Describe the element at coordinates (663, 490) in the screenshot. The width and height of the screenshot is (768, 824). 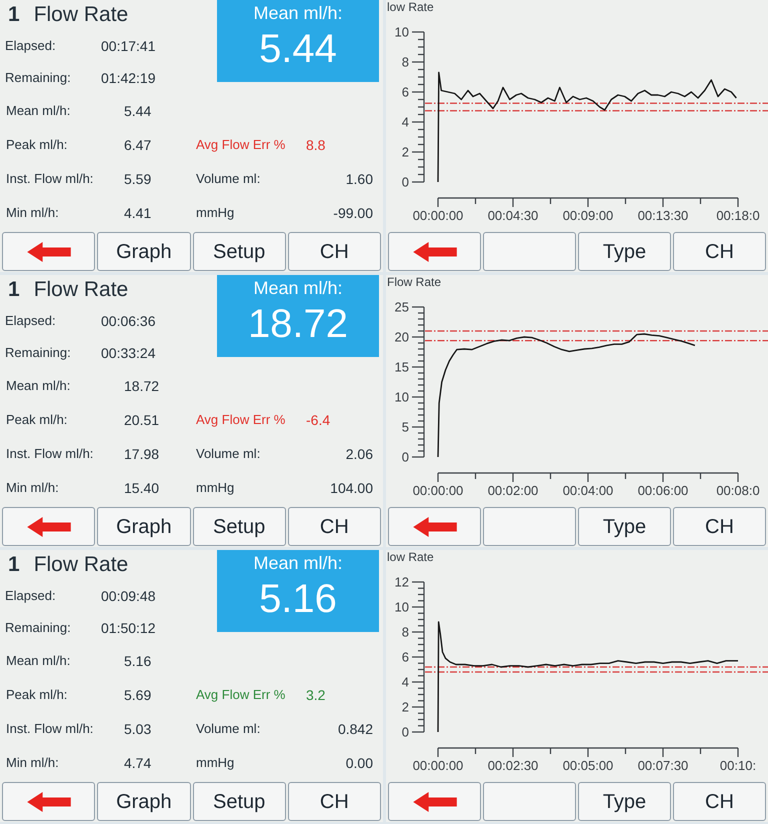
I see `x-tick-label: 00:06:00` at that location.